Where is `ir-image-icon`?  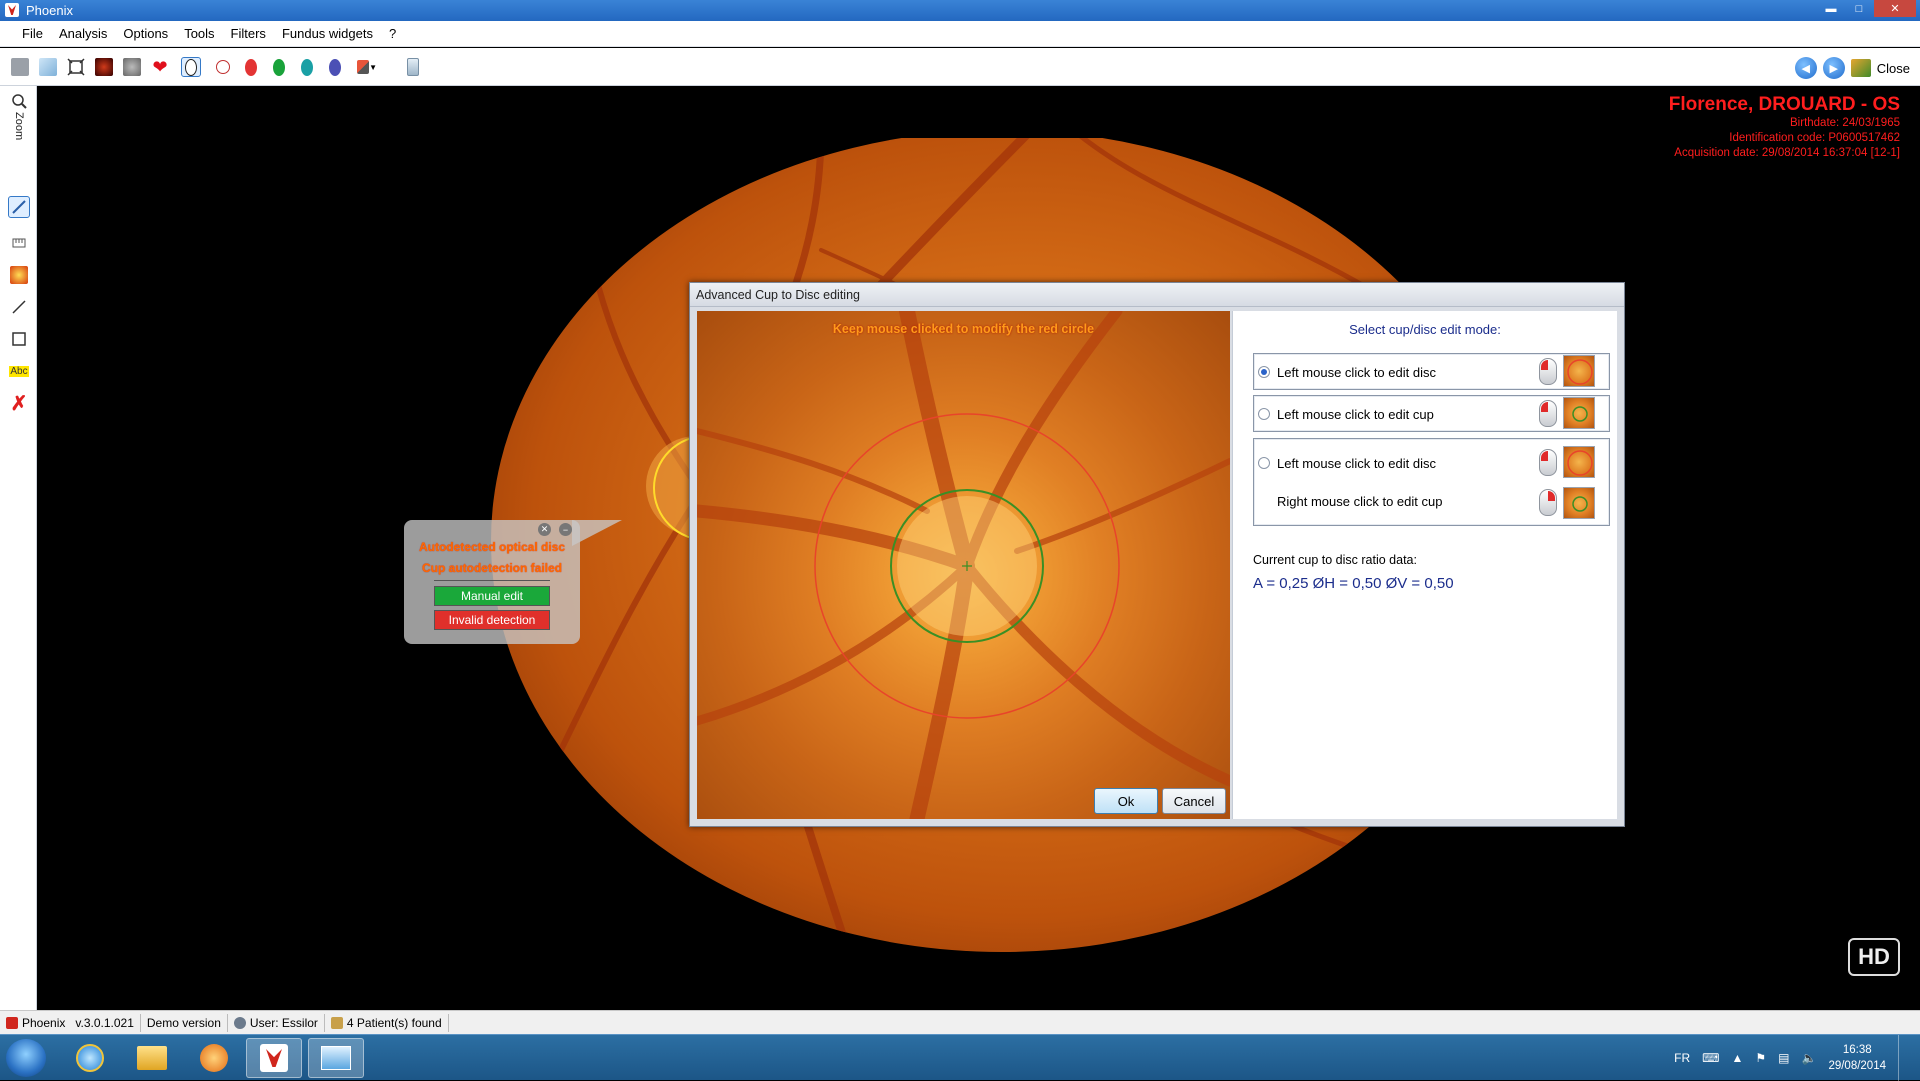
ir-image-icon is located at coordinates (223, 67).